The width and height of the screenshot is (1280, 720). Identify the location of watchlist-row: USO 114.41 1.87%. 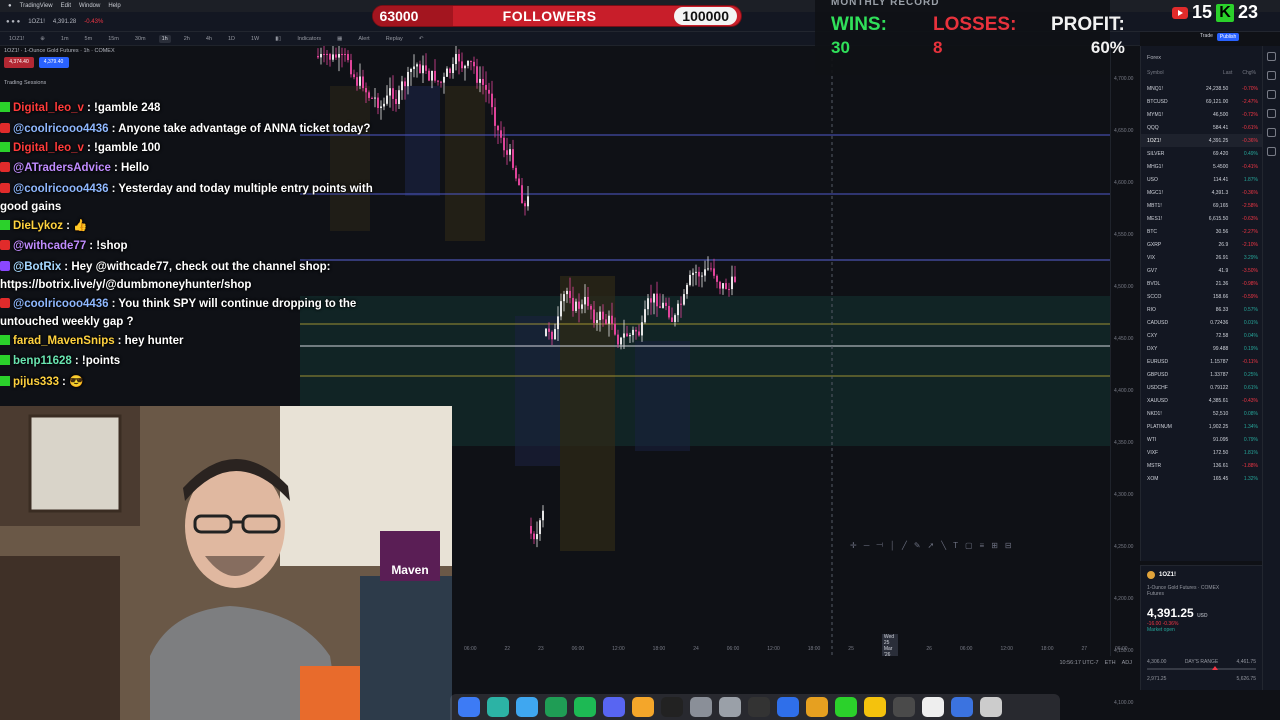
(1201, 179).